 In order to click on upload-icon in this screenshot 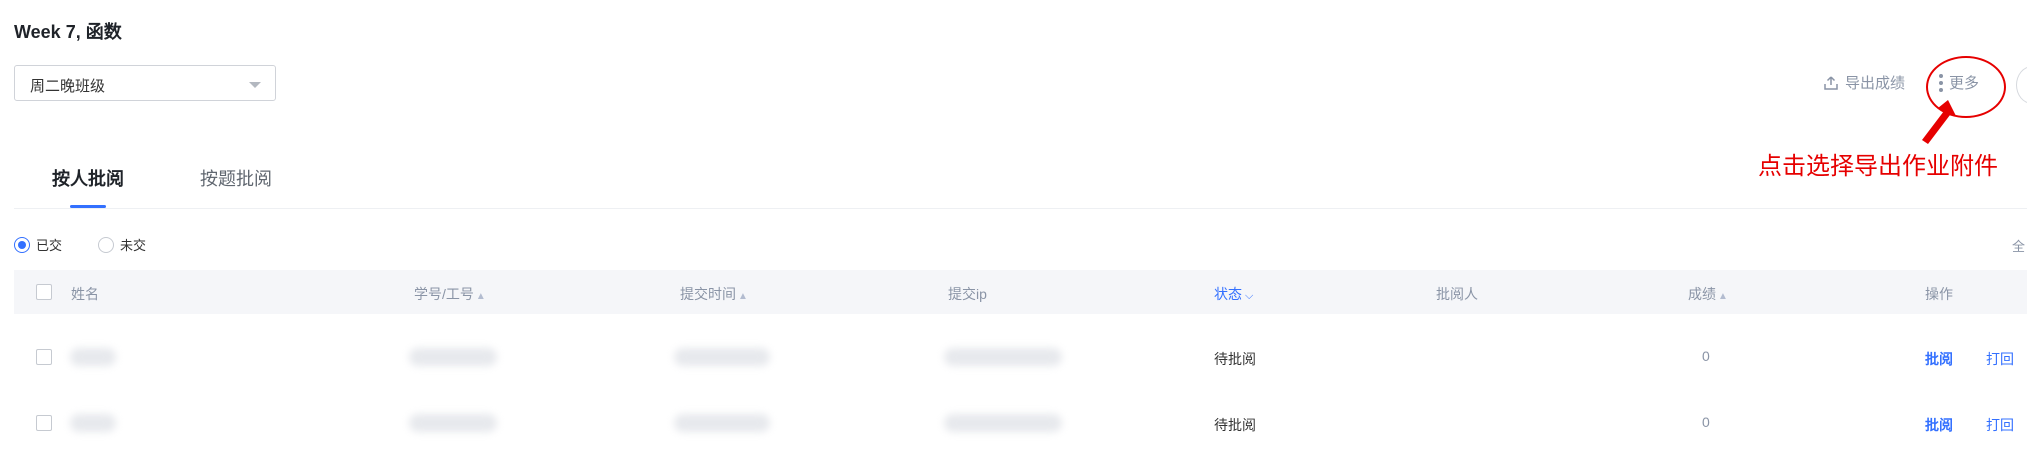, I will do `click(1831, 82)`.